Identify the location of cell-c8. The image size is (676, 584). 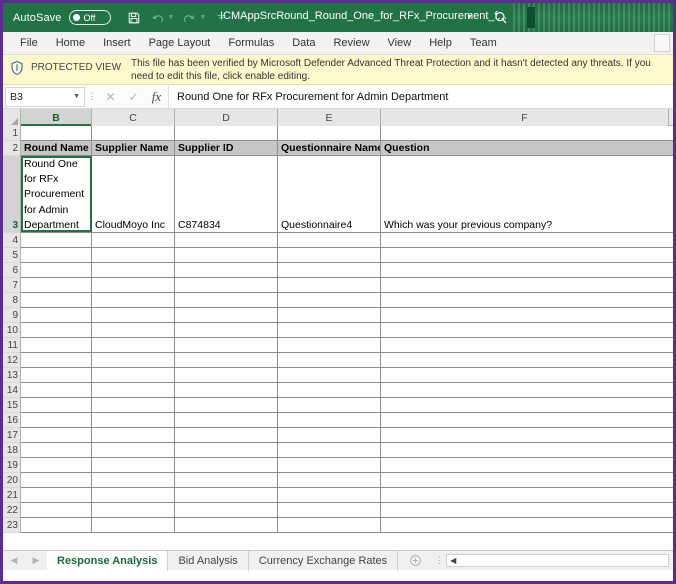
(133, 300).